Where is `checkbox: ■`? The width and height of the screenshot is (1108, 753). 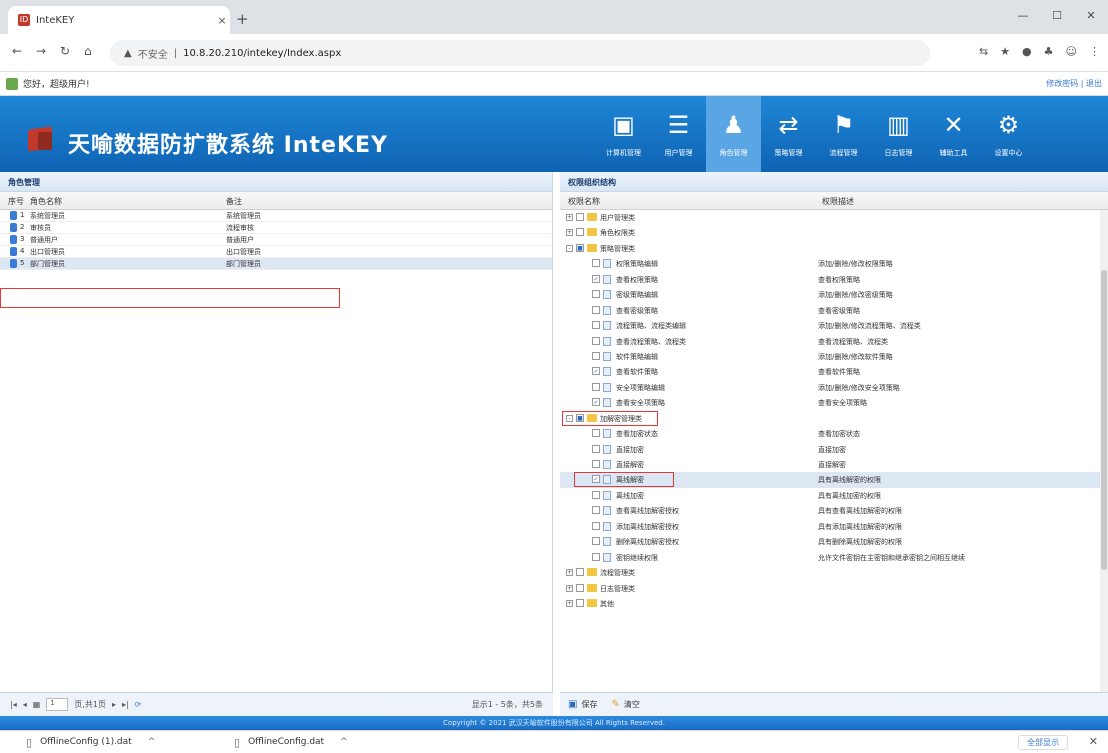 checkbox: ■ is located at coordinates (580, 247).